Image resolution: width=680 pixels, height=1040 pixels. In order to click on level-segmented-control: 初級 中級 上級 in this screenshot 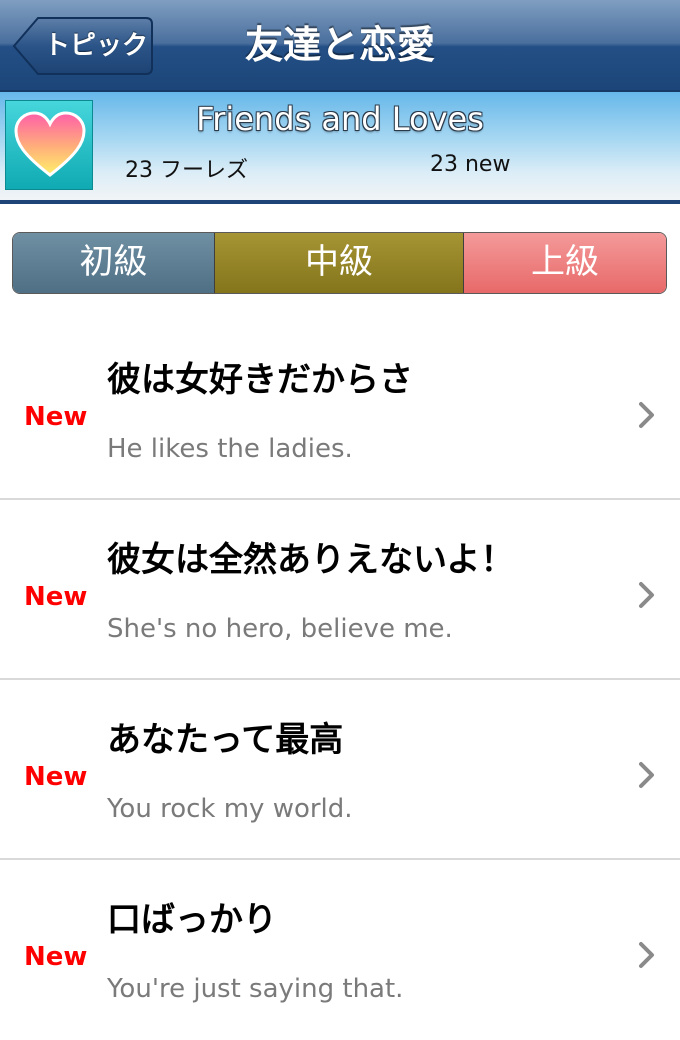, I will do `click(339, 263)`.